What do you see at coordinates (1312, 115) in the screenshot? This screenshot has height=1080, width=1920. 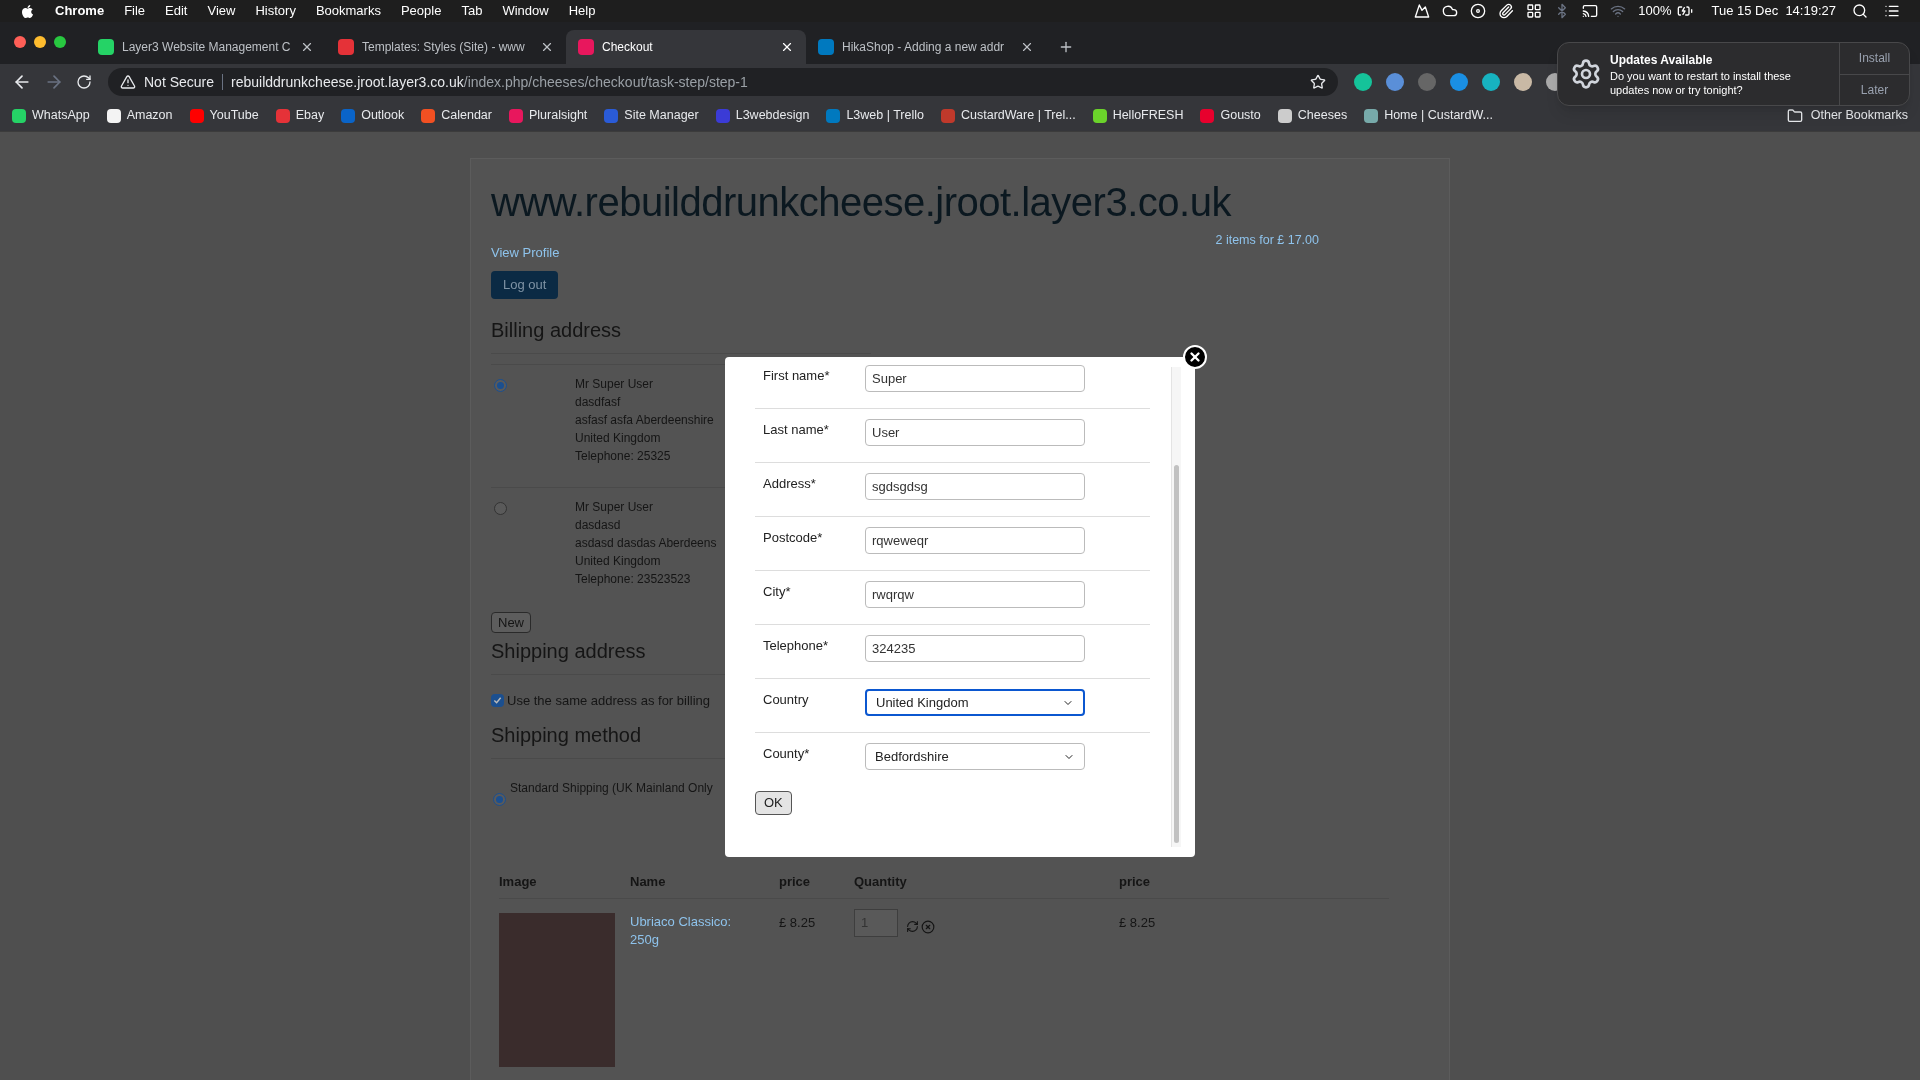 I see `bookmark: Cheeses` at bounding box center [1312, 115].